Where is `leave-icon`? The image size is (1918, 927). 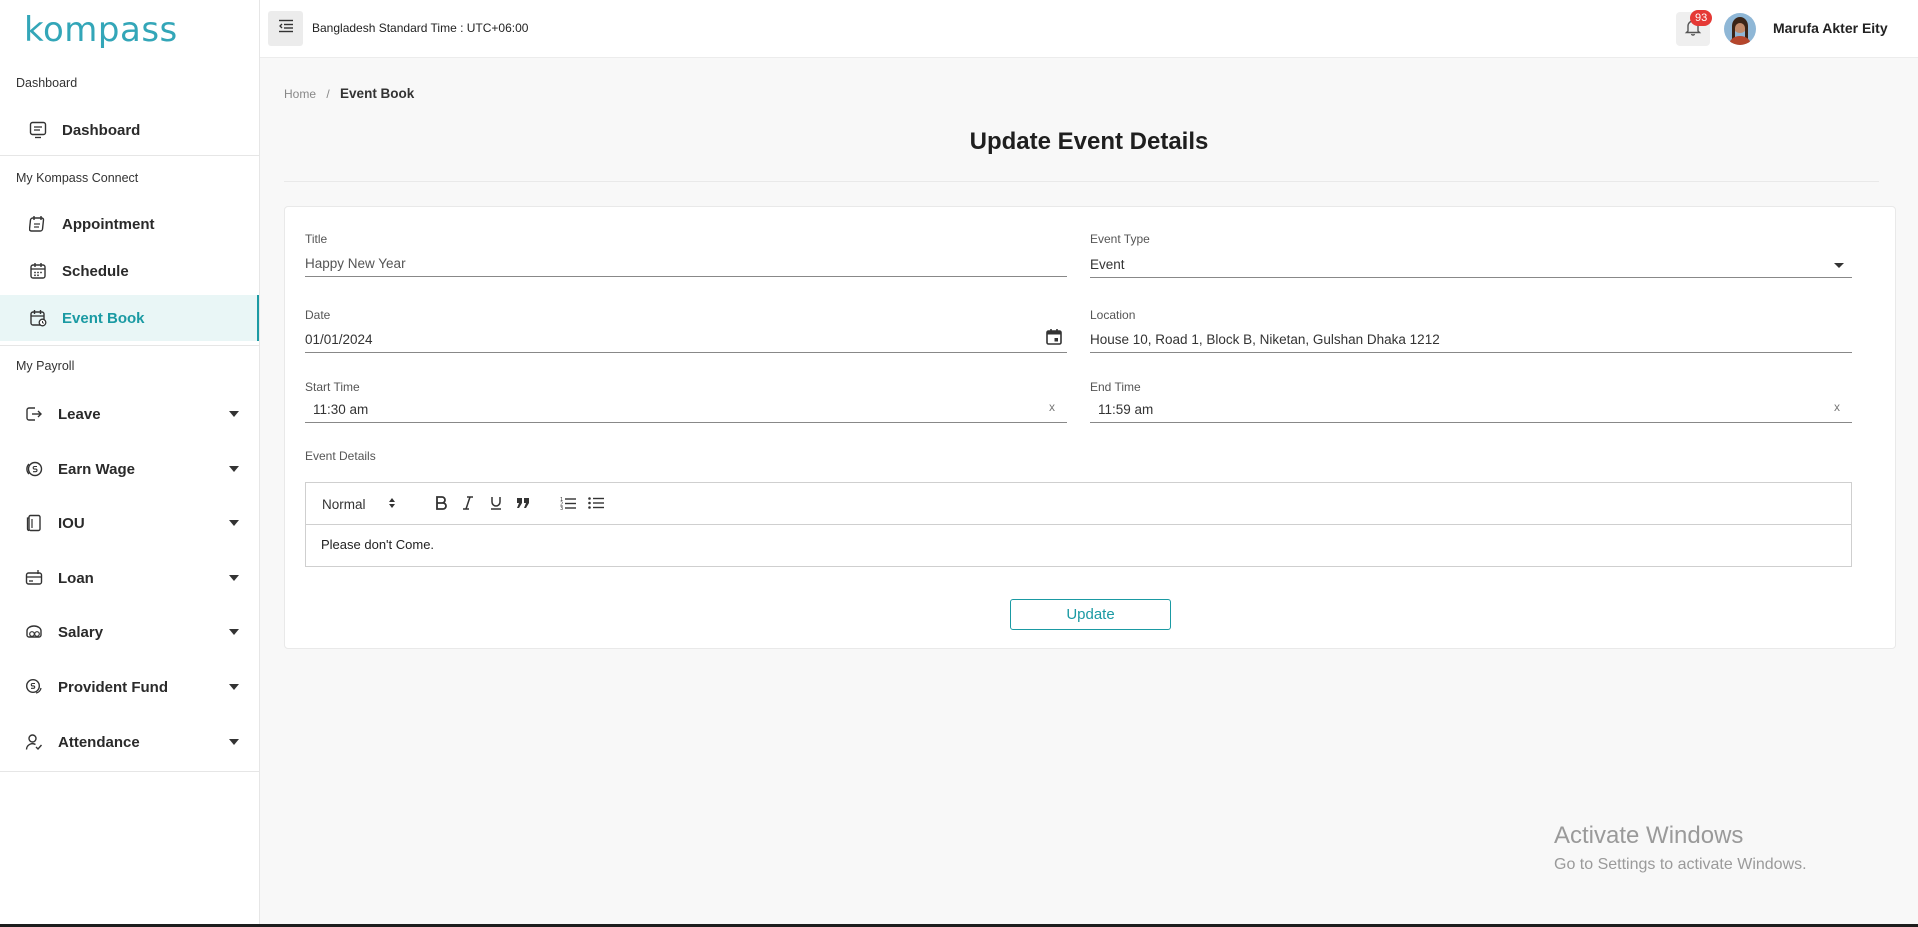 leave-icon is located at coordinates (34, 414).